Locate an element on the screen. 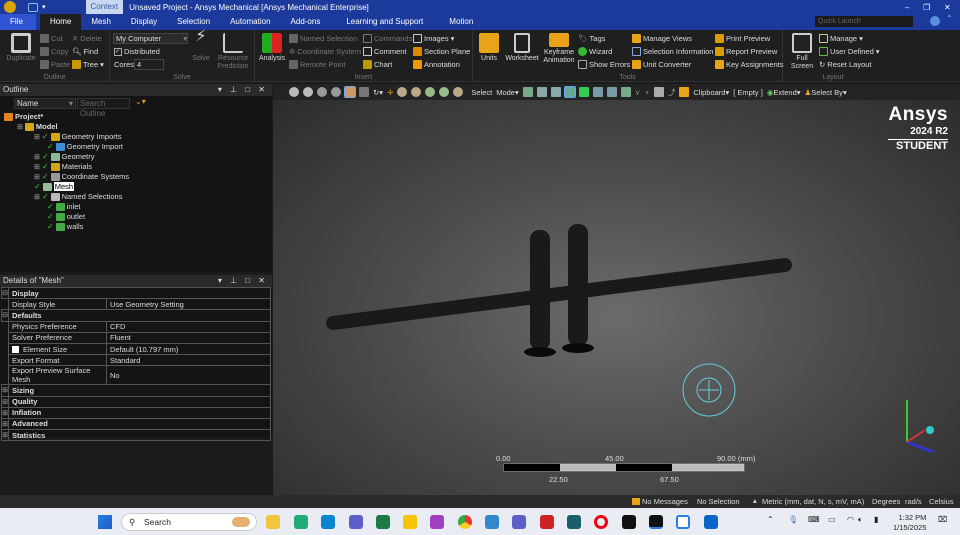 The height and width of the screenshot is (535, 960). shaded-icon is located at coordinates (322, 92).